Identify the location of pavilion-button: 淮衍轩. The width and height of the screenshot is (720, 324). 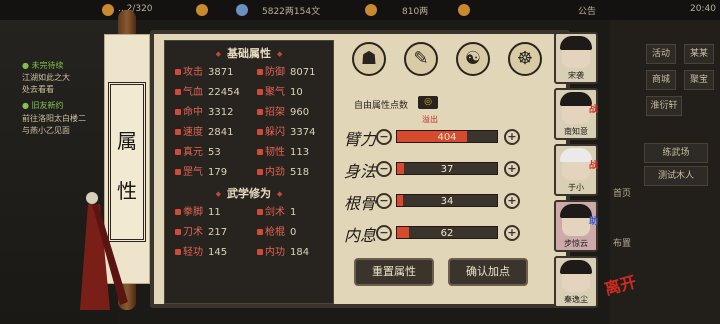
(664, 106).